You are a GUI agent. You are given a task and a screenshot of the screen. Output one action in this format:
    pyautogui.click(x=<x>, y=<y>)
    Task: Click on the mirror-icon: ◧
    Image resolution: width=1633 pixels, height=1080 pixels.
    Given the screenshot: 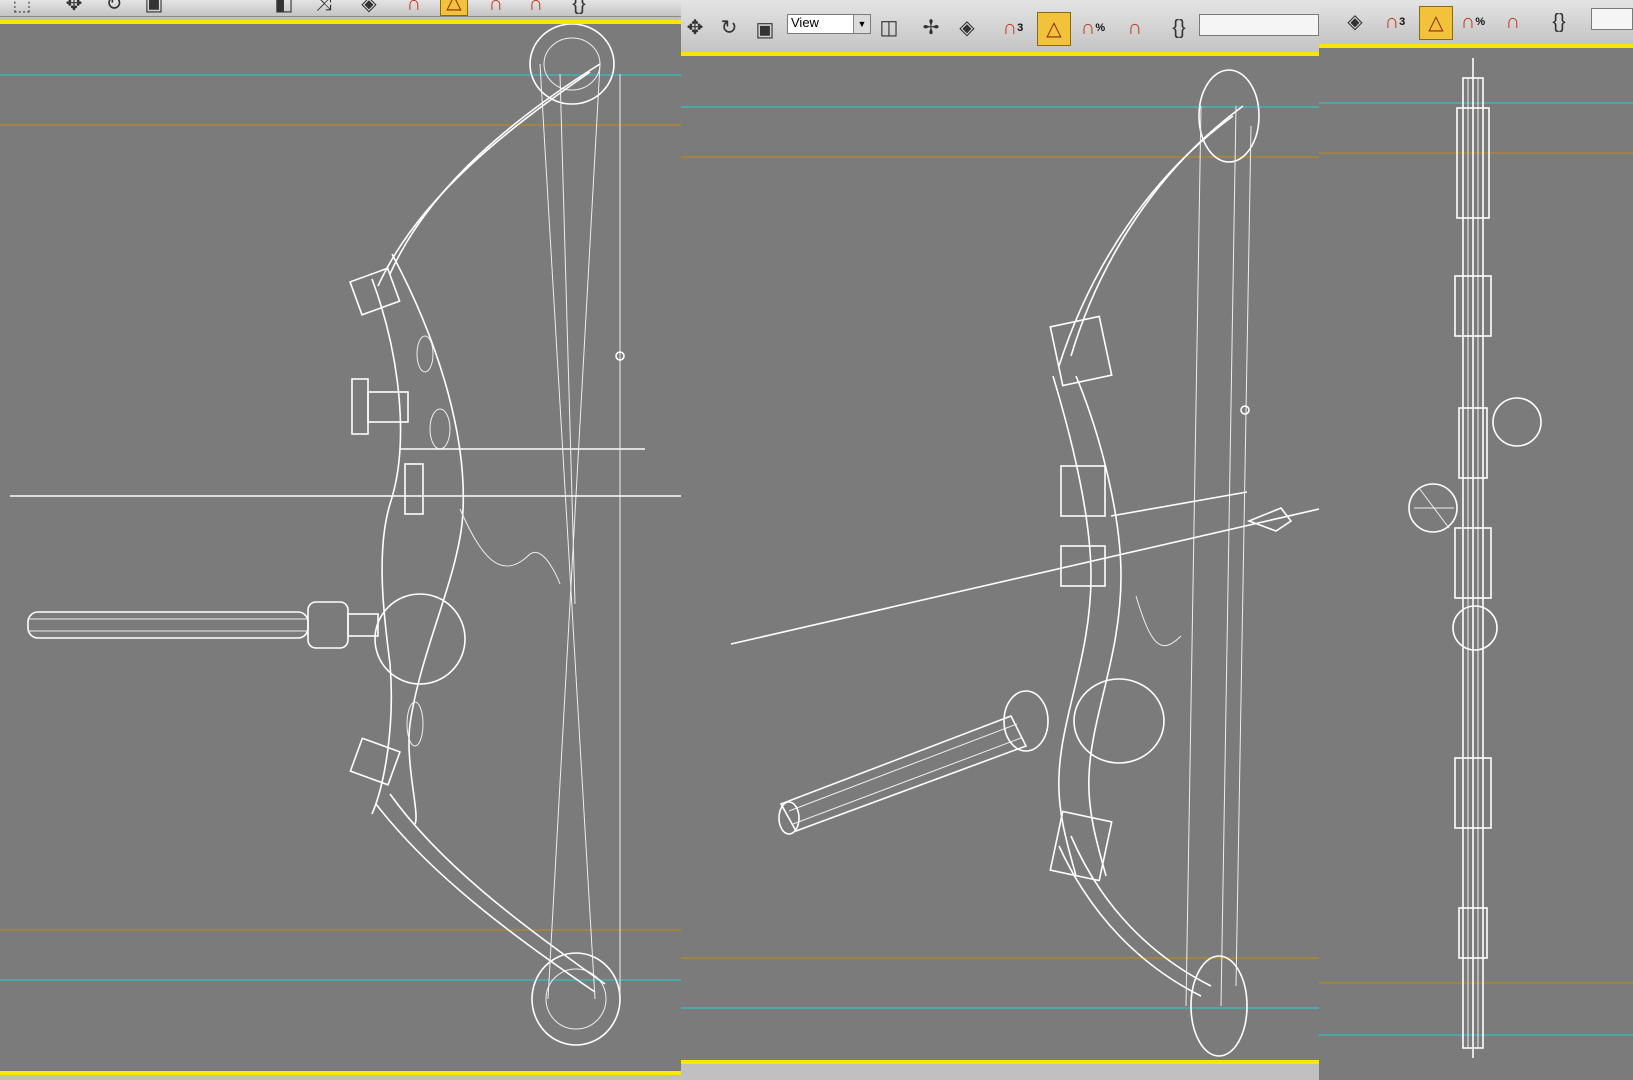 What is the action you would take?
    pyautogui.click(x=284, y=9)
    